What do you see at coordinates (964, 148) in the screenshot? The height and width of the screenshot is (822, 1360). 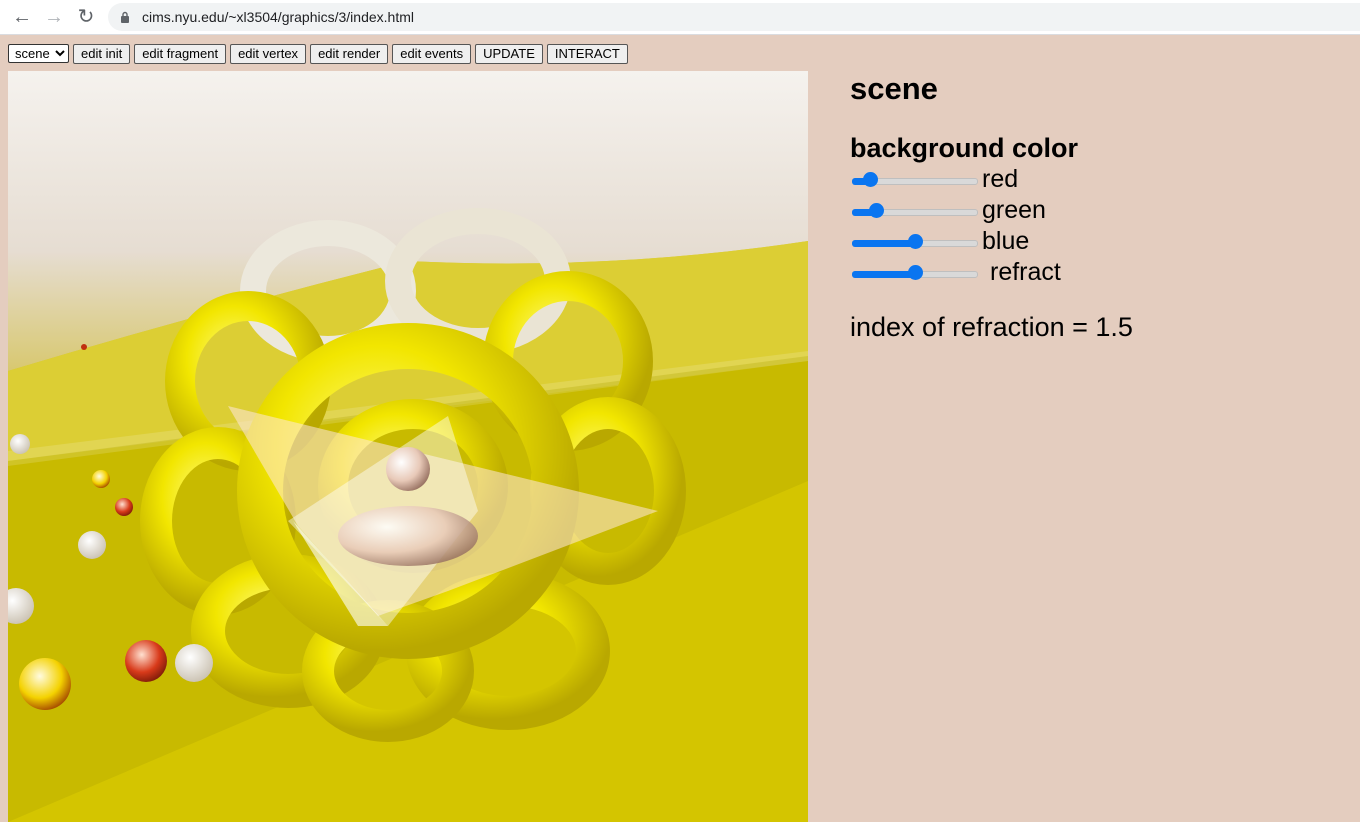 I see `background-color-heading: background color` at bounding box center [964, 148].